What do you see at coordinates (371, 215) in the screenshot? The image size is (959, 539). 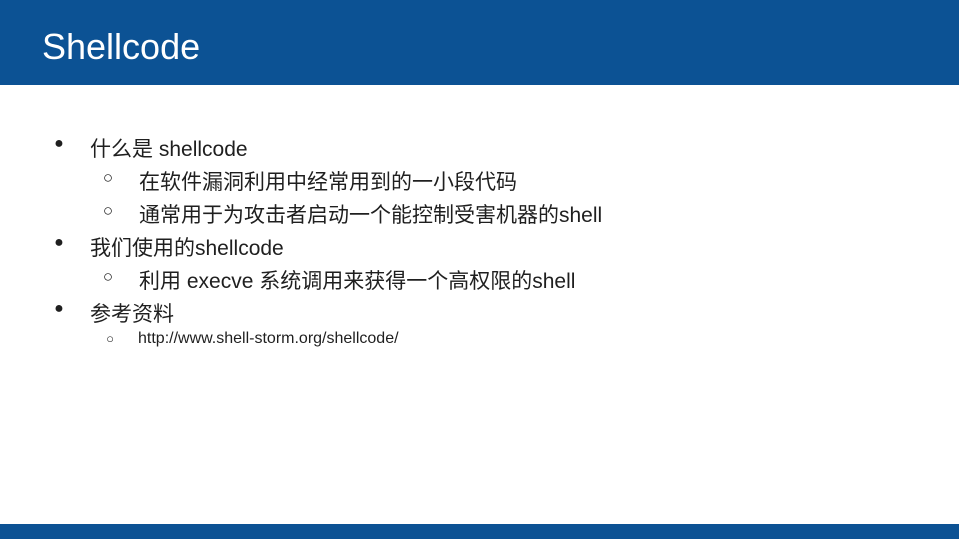 I see `list-item-text: 通常用于为攻击者启动一个能控制受害机器的shell` at bounding box center [371, 215].